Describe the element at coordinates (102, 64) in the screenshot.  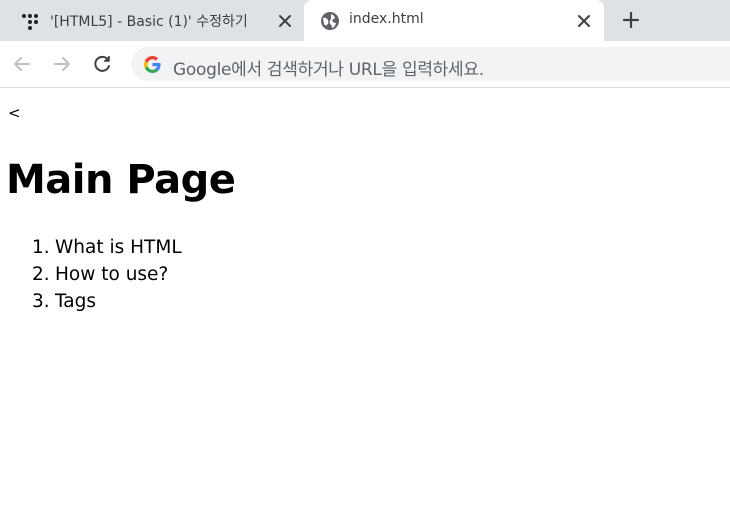
I see `reload-icon` at that location.